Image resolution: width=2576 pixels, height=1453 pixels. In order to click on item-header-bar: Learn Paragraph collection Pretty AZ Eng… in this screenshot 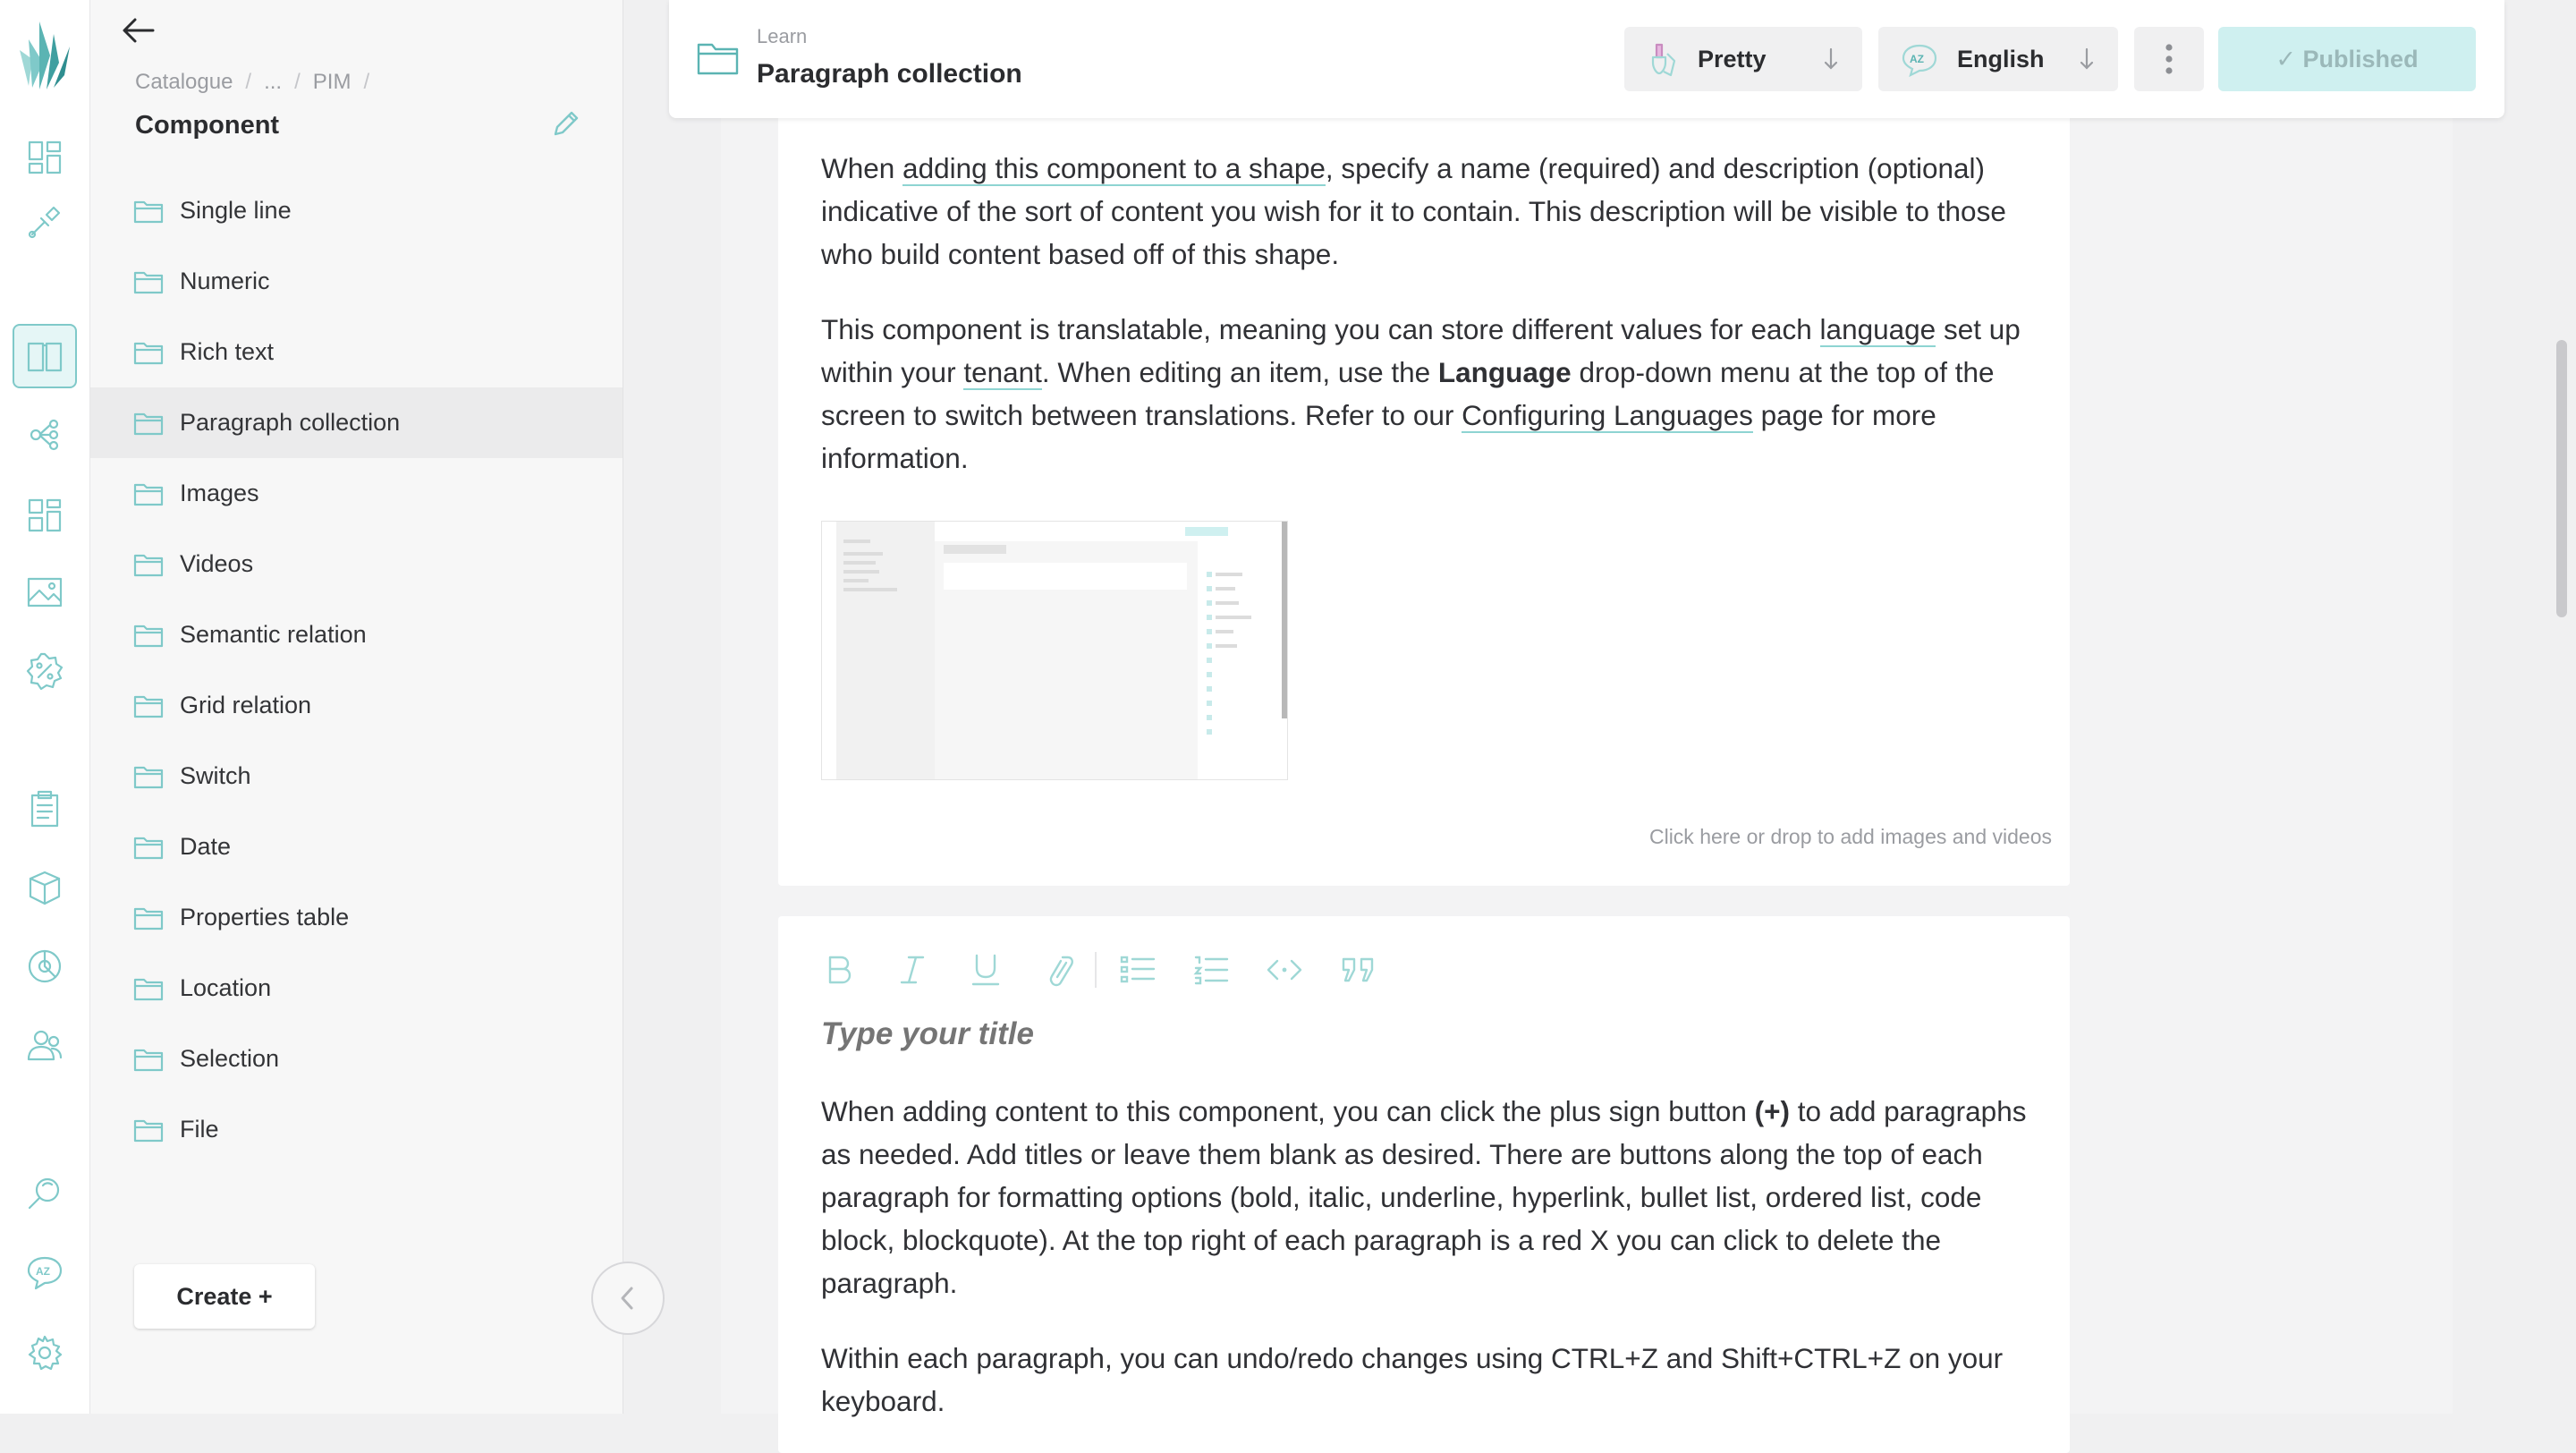, I will do `click(1586, 59)`.